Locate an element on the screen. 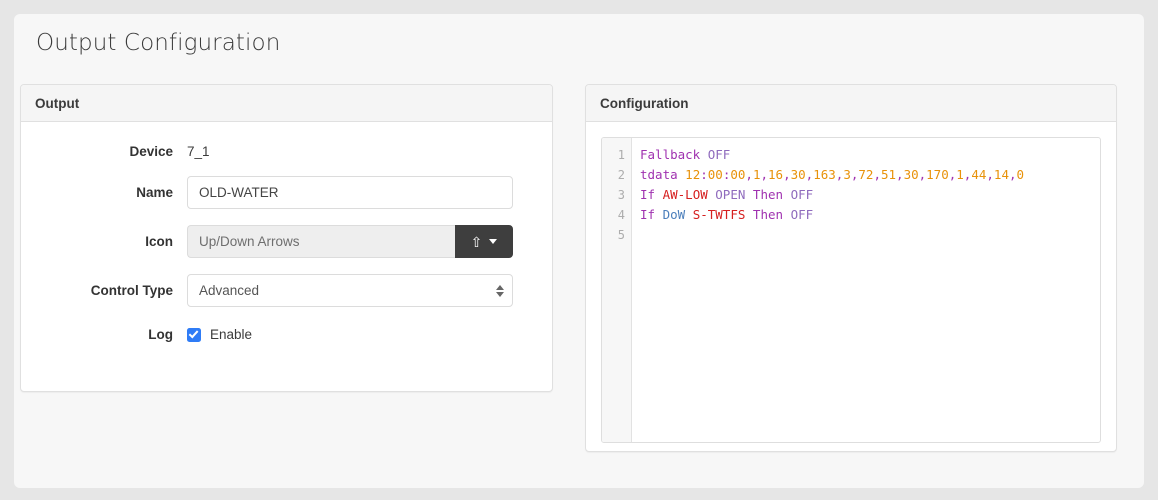  code-token: 1 is located at coordinates (960, 174).